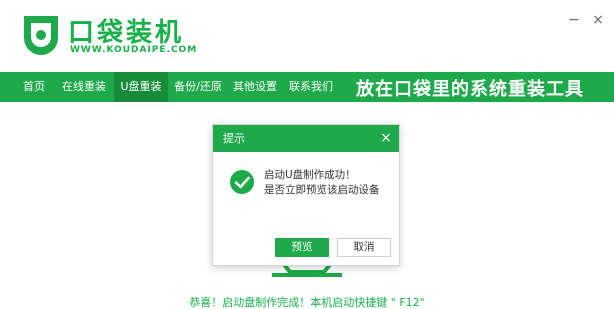  What do you see at coordinates (234, 138) in the screenshot?
I see `dialog-title: 提示` at bounding box center [234, 138].